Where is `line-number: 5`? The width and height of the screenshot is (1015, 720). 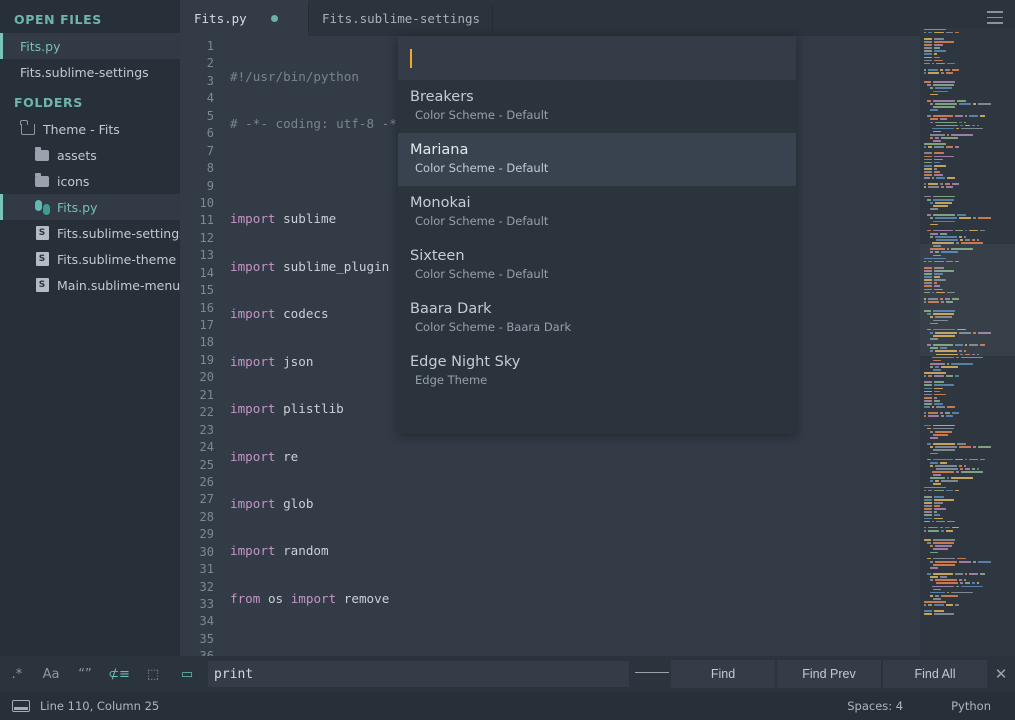
line-number: 5 is located at coordinates (210, 115).